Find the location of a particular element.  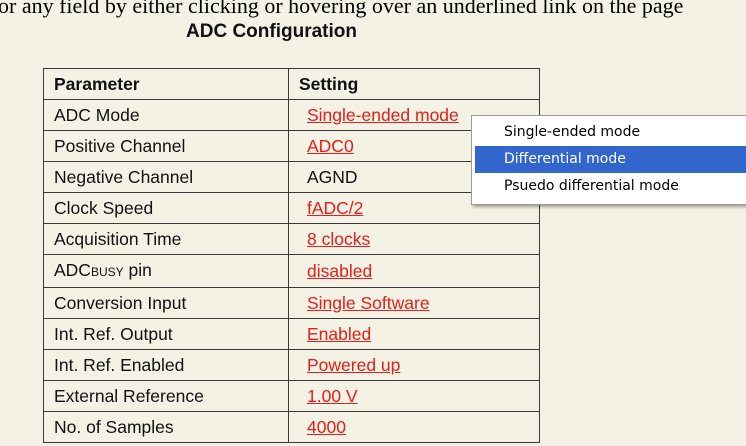

conversion-input-link: Single Software is located at coordinates (368, 303).